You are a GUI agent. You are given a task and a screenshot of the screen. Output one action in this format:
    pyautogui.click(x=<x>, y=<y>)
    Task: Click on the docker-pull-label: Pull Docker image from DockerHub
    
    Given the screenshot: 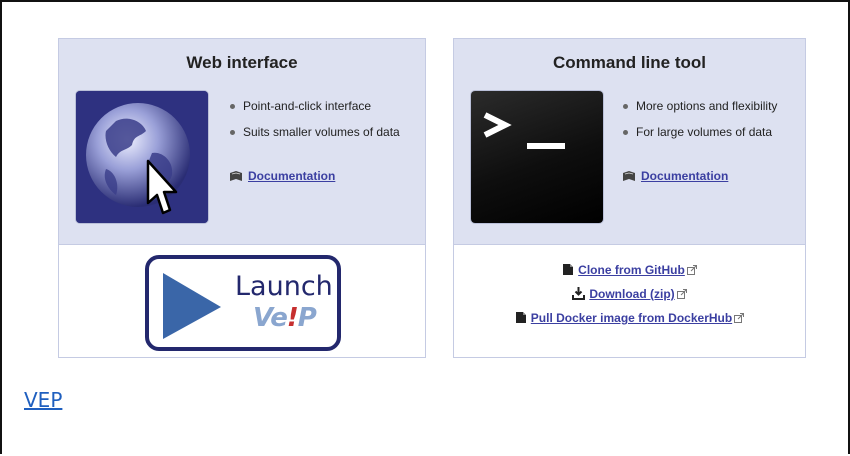 What is the action you would take?
    pyautogui.click(x=631, y=318)
    